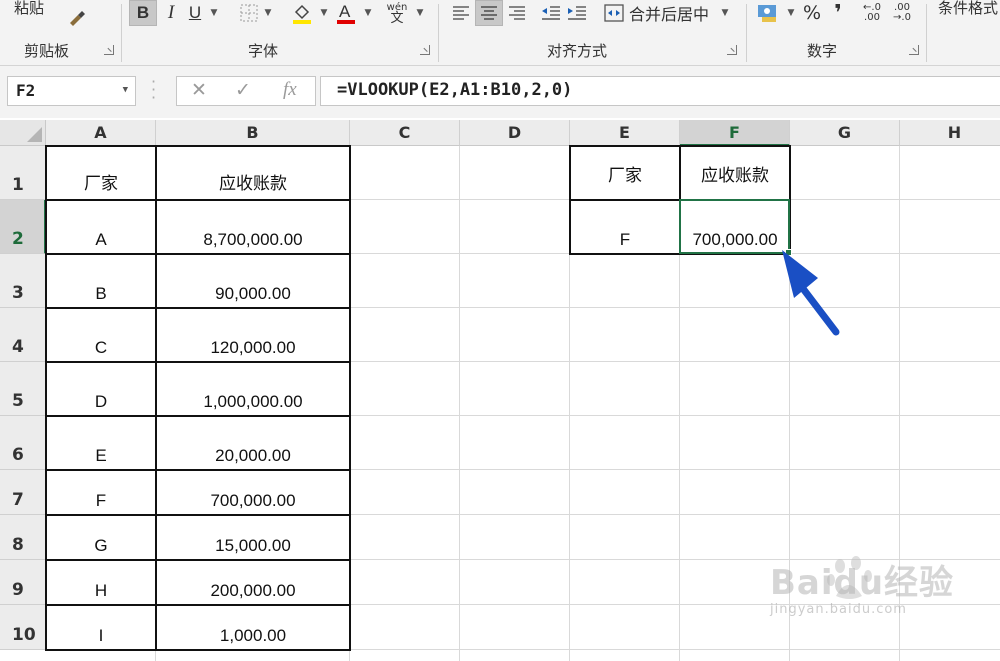  I want to click on number-group: ▼ % ❜ ←.0 .00 .00 →.0 数字, so click(836, 33).